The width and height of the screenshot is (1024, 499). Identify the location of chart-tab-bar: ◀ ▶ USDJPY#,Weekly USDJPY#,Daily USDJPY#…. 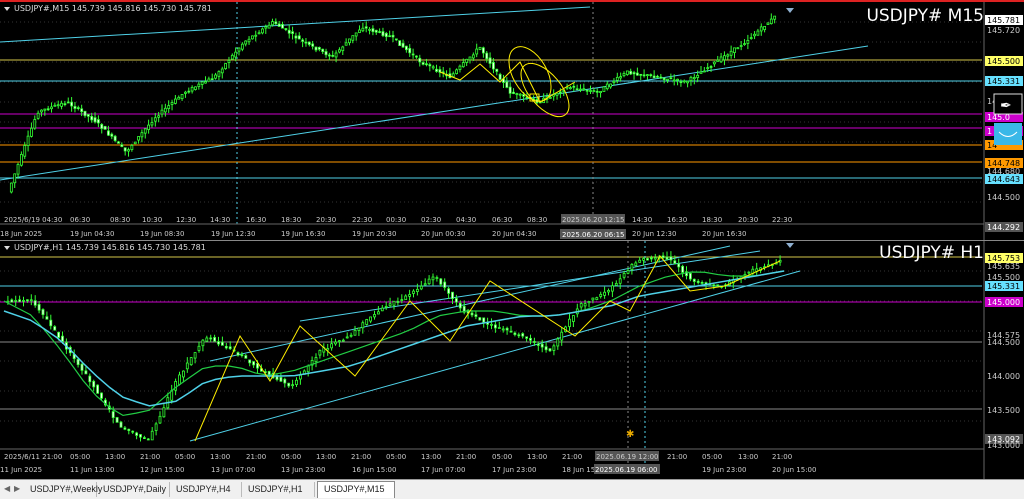
(512, 489).